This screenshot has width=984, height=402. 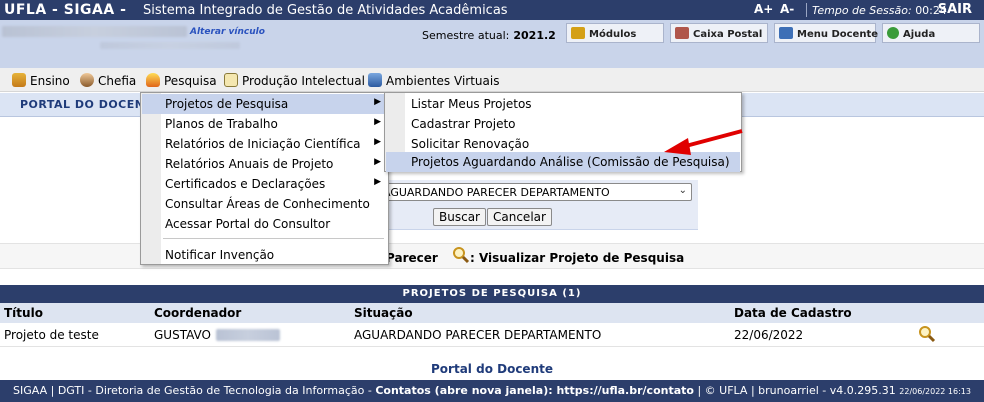 I want to click on chevron-down-icon: ⌄, so click(x=682, y=190).